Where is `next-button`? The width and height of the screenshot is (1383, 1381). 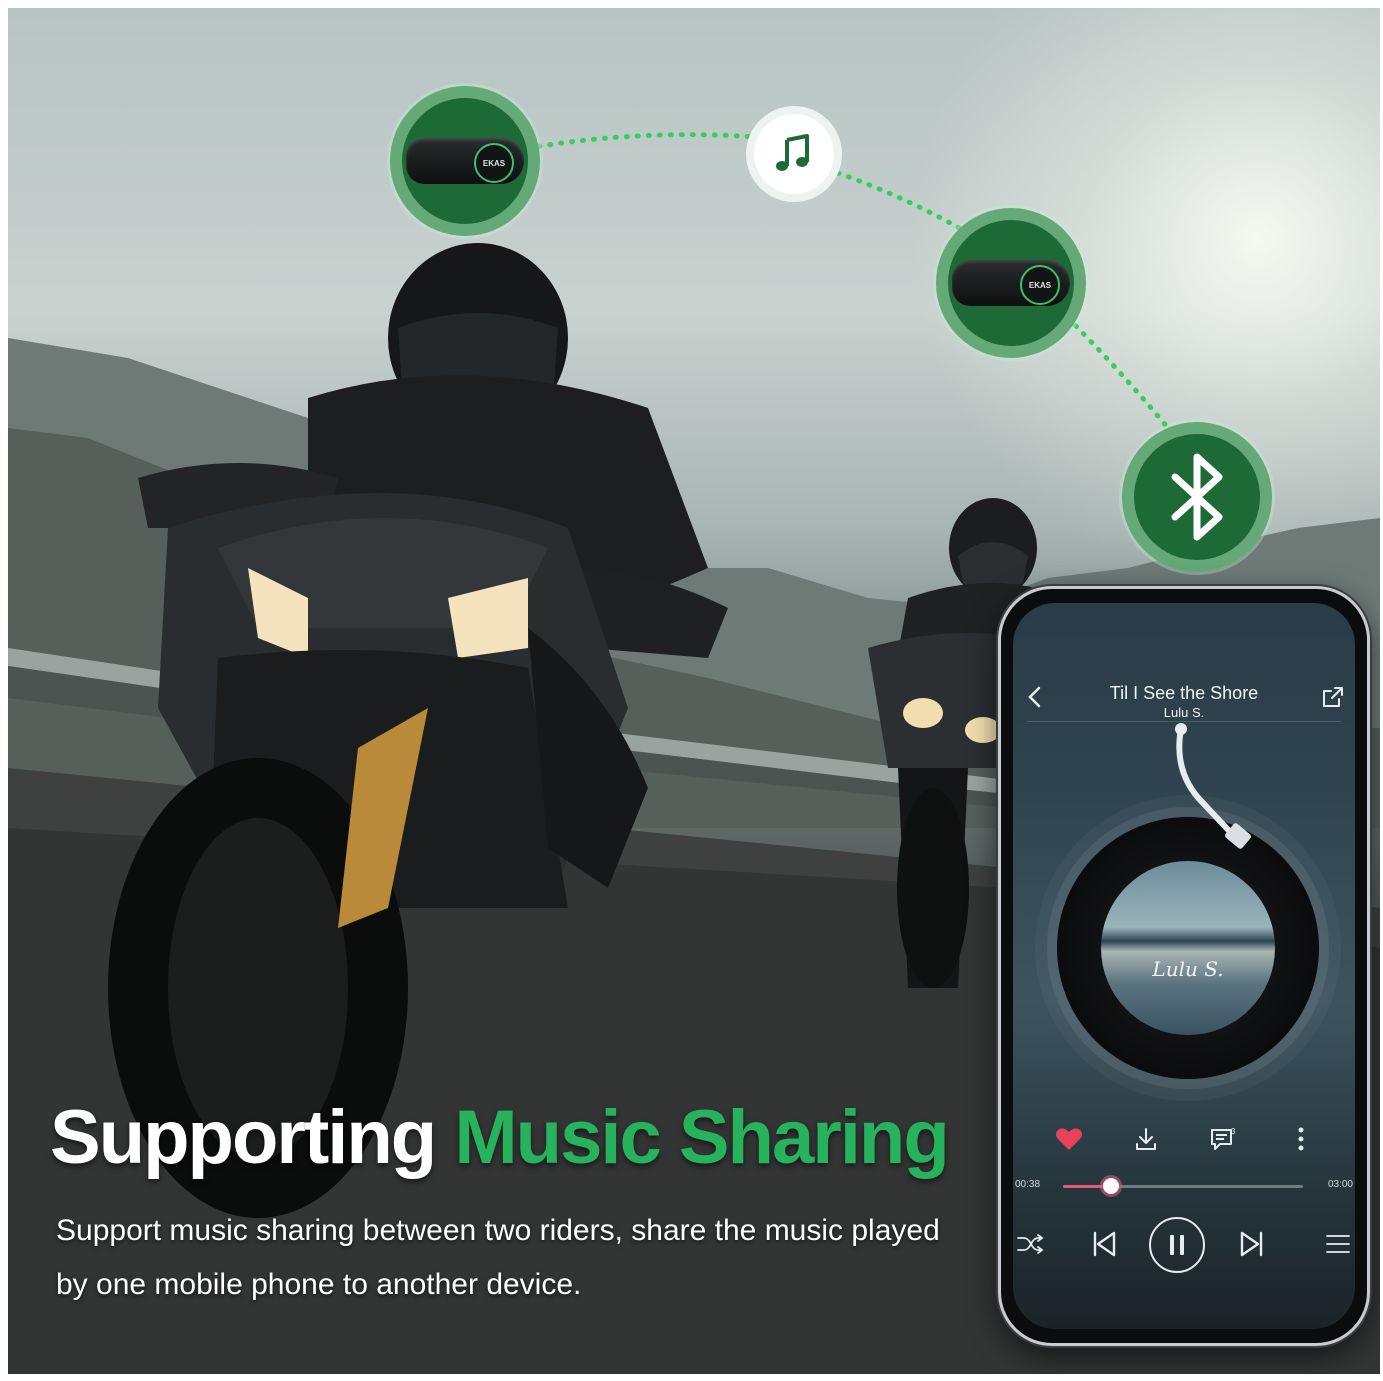
next-button is located at coordinates (1252, 1244).